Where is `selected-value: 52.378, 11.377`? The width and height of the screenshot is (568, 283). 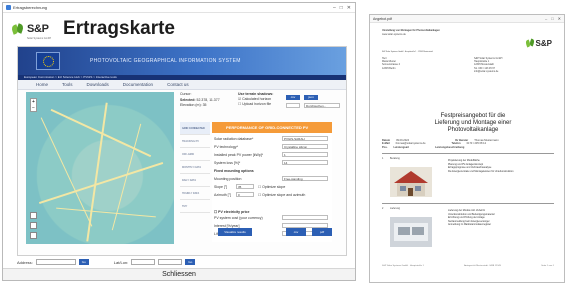
selected-value: 52.378, 11.377 is located at coordinates (208, 100).